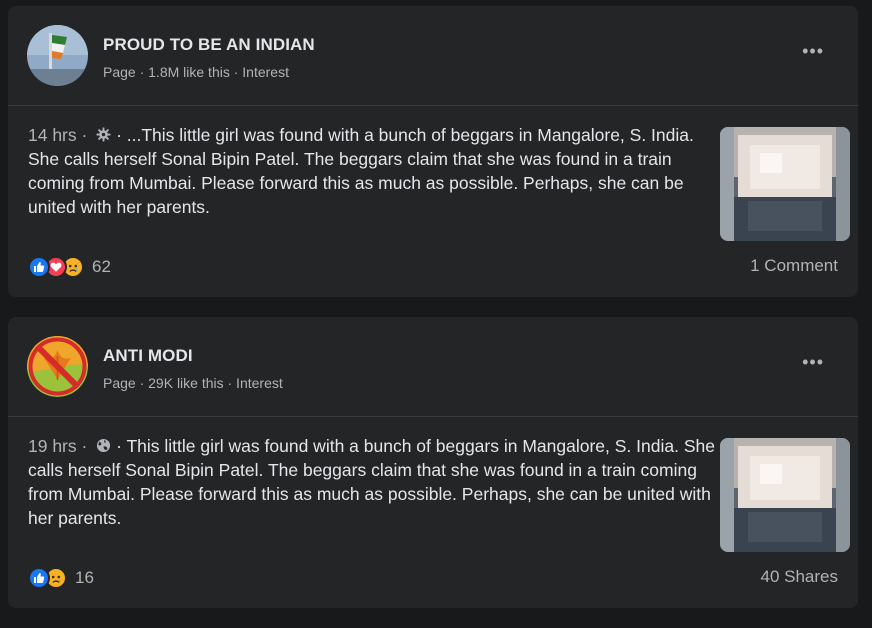  Describe the element at coordinates (196, 72) in the screenshot. I see `page-meta: Page · 1.8M like this · Interest` at that location.